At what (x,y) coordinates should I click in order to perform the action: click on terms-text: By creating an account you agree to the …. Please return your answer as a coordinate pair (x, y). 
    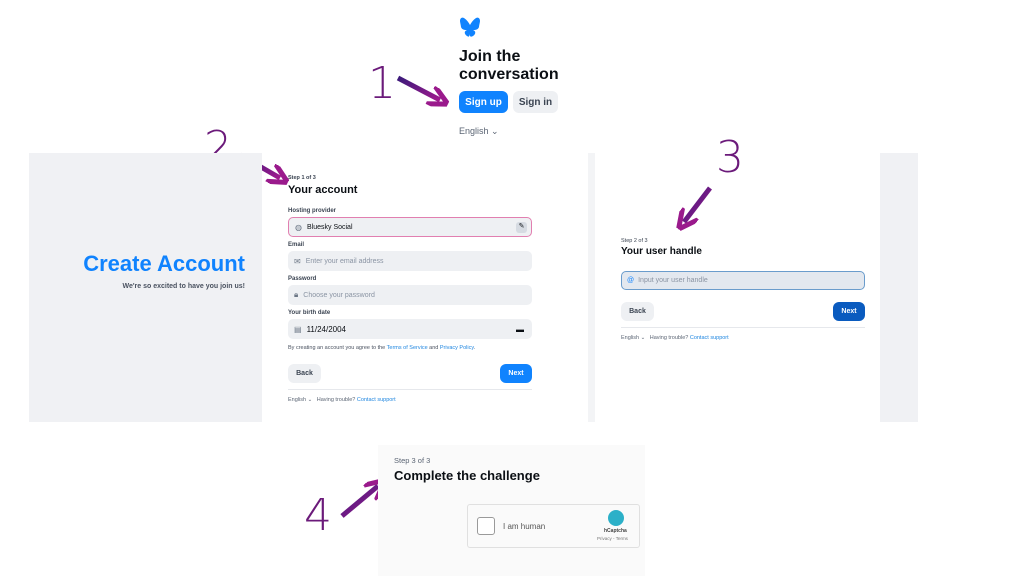
    Looking at the image, I should click on (382, 348).